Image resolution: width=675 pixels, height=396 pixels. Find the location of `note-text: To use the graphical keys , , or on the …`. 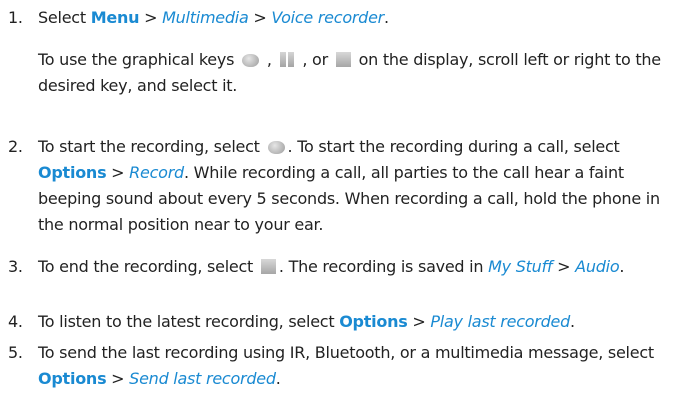

note-text: To use the graphical keys , , or on the … is located at coordinates (354, 73).